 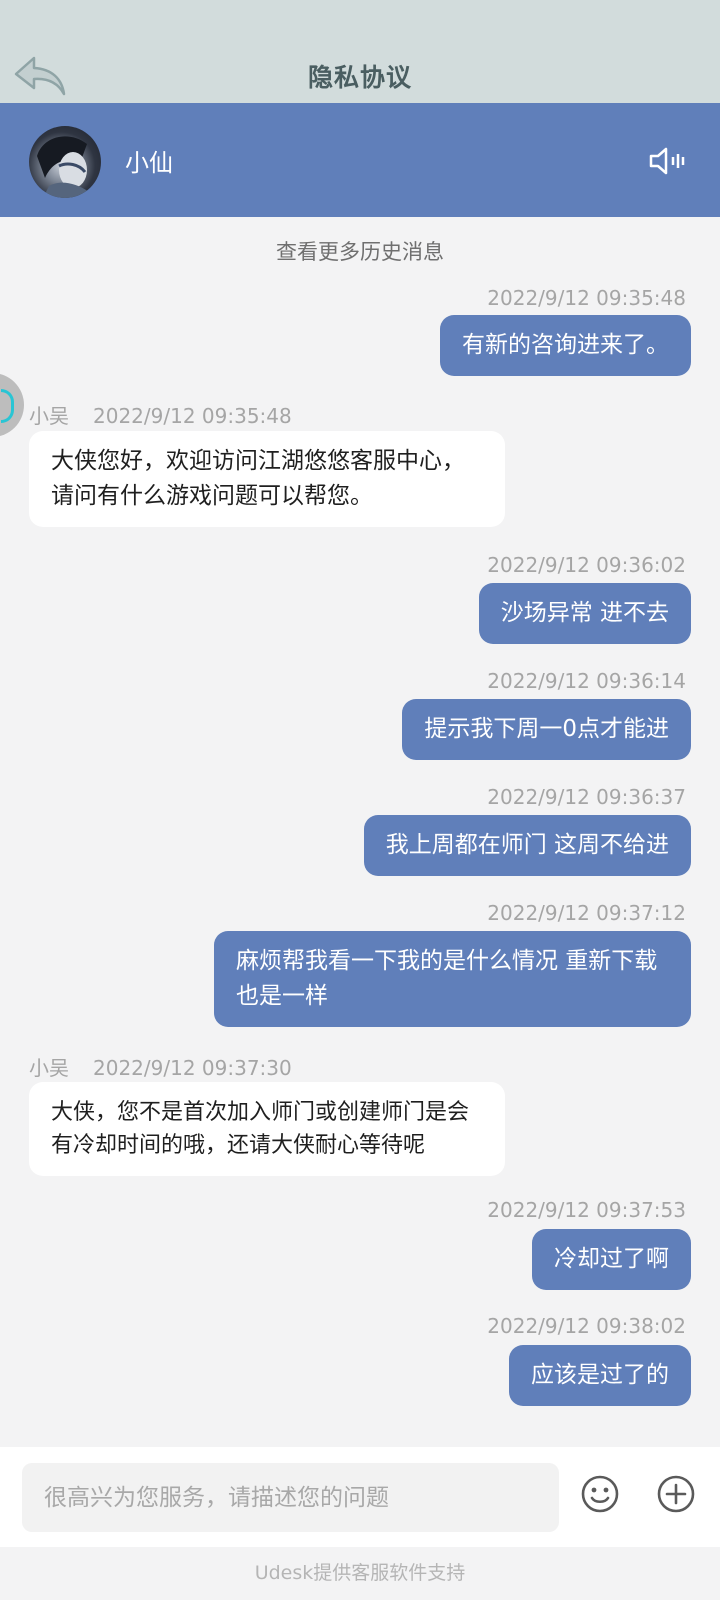 What do you see at coordinates (586, 1210) in the screenshot?
I see `message-timestamp: 2022/9/12 09:37:53` at bounding box center [586, 1210].